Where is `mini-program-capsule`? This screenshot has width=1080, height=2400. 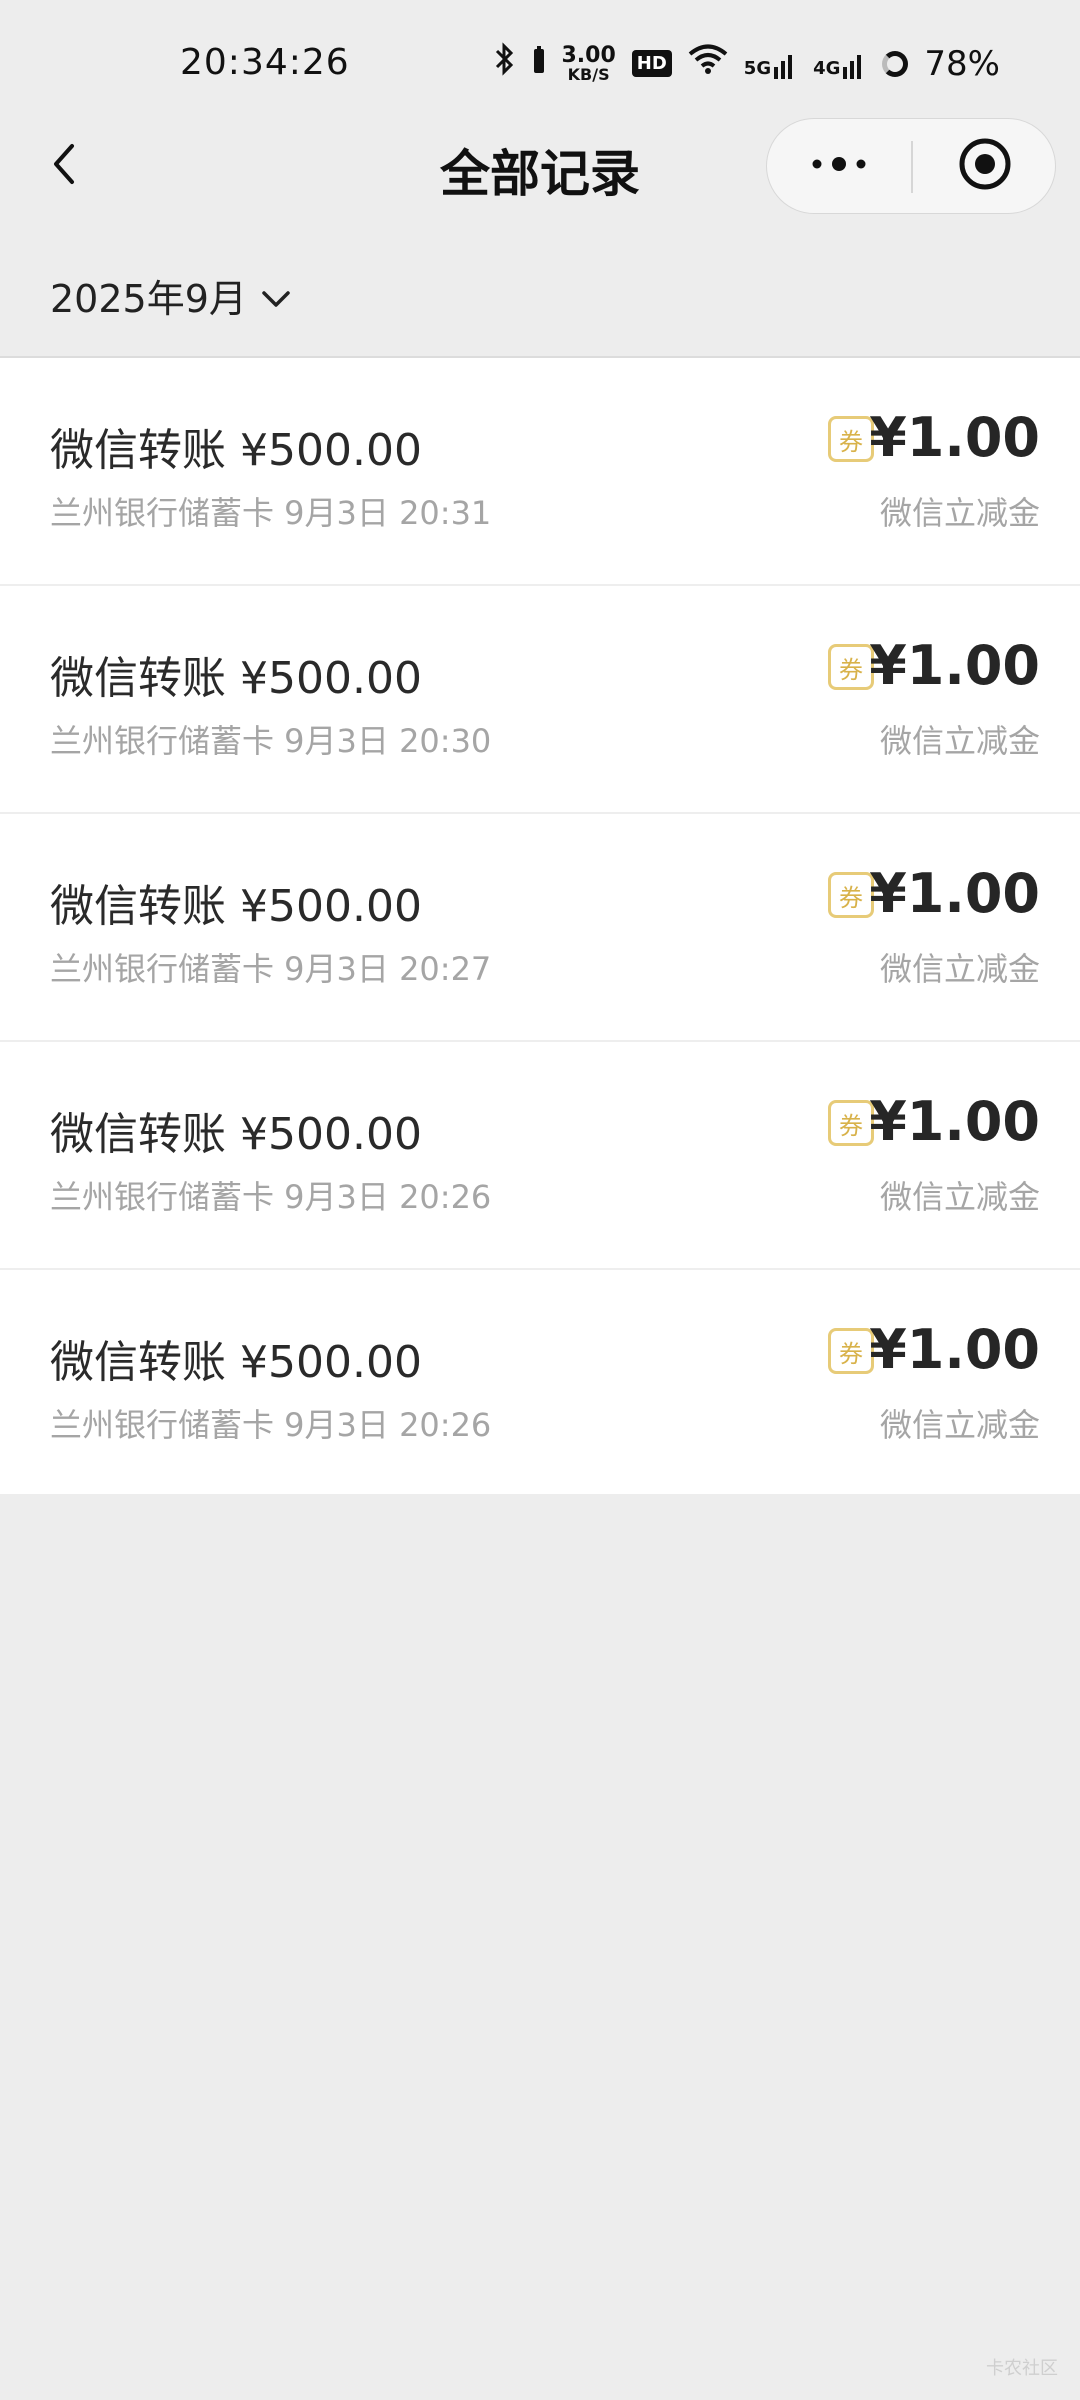 mini-program-capsule is located at coordinates (911, 166).